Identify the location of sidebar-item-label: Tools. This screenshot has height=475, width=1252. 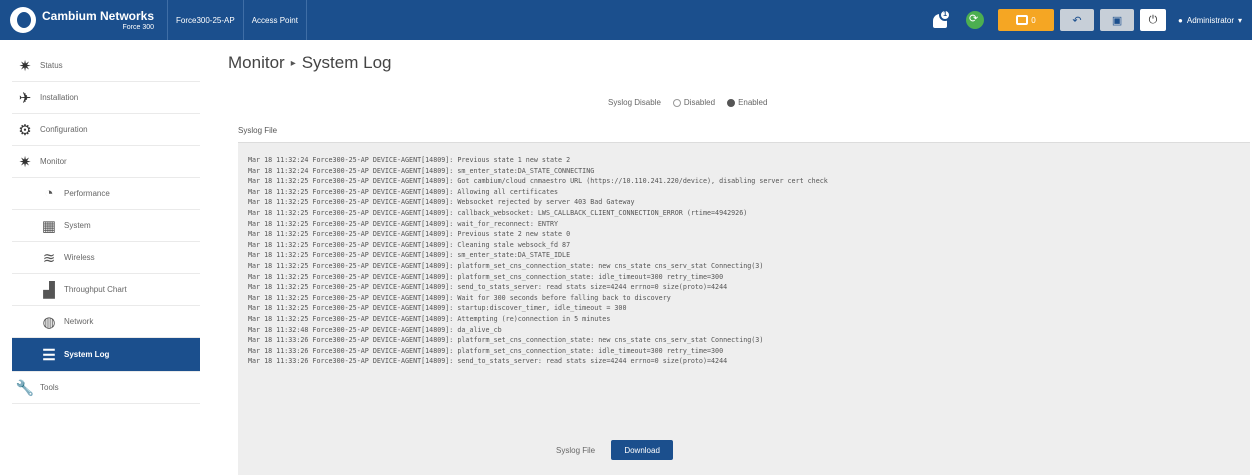
(49, 387).